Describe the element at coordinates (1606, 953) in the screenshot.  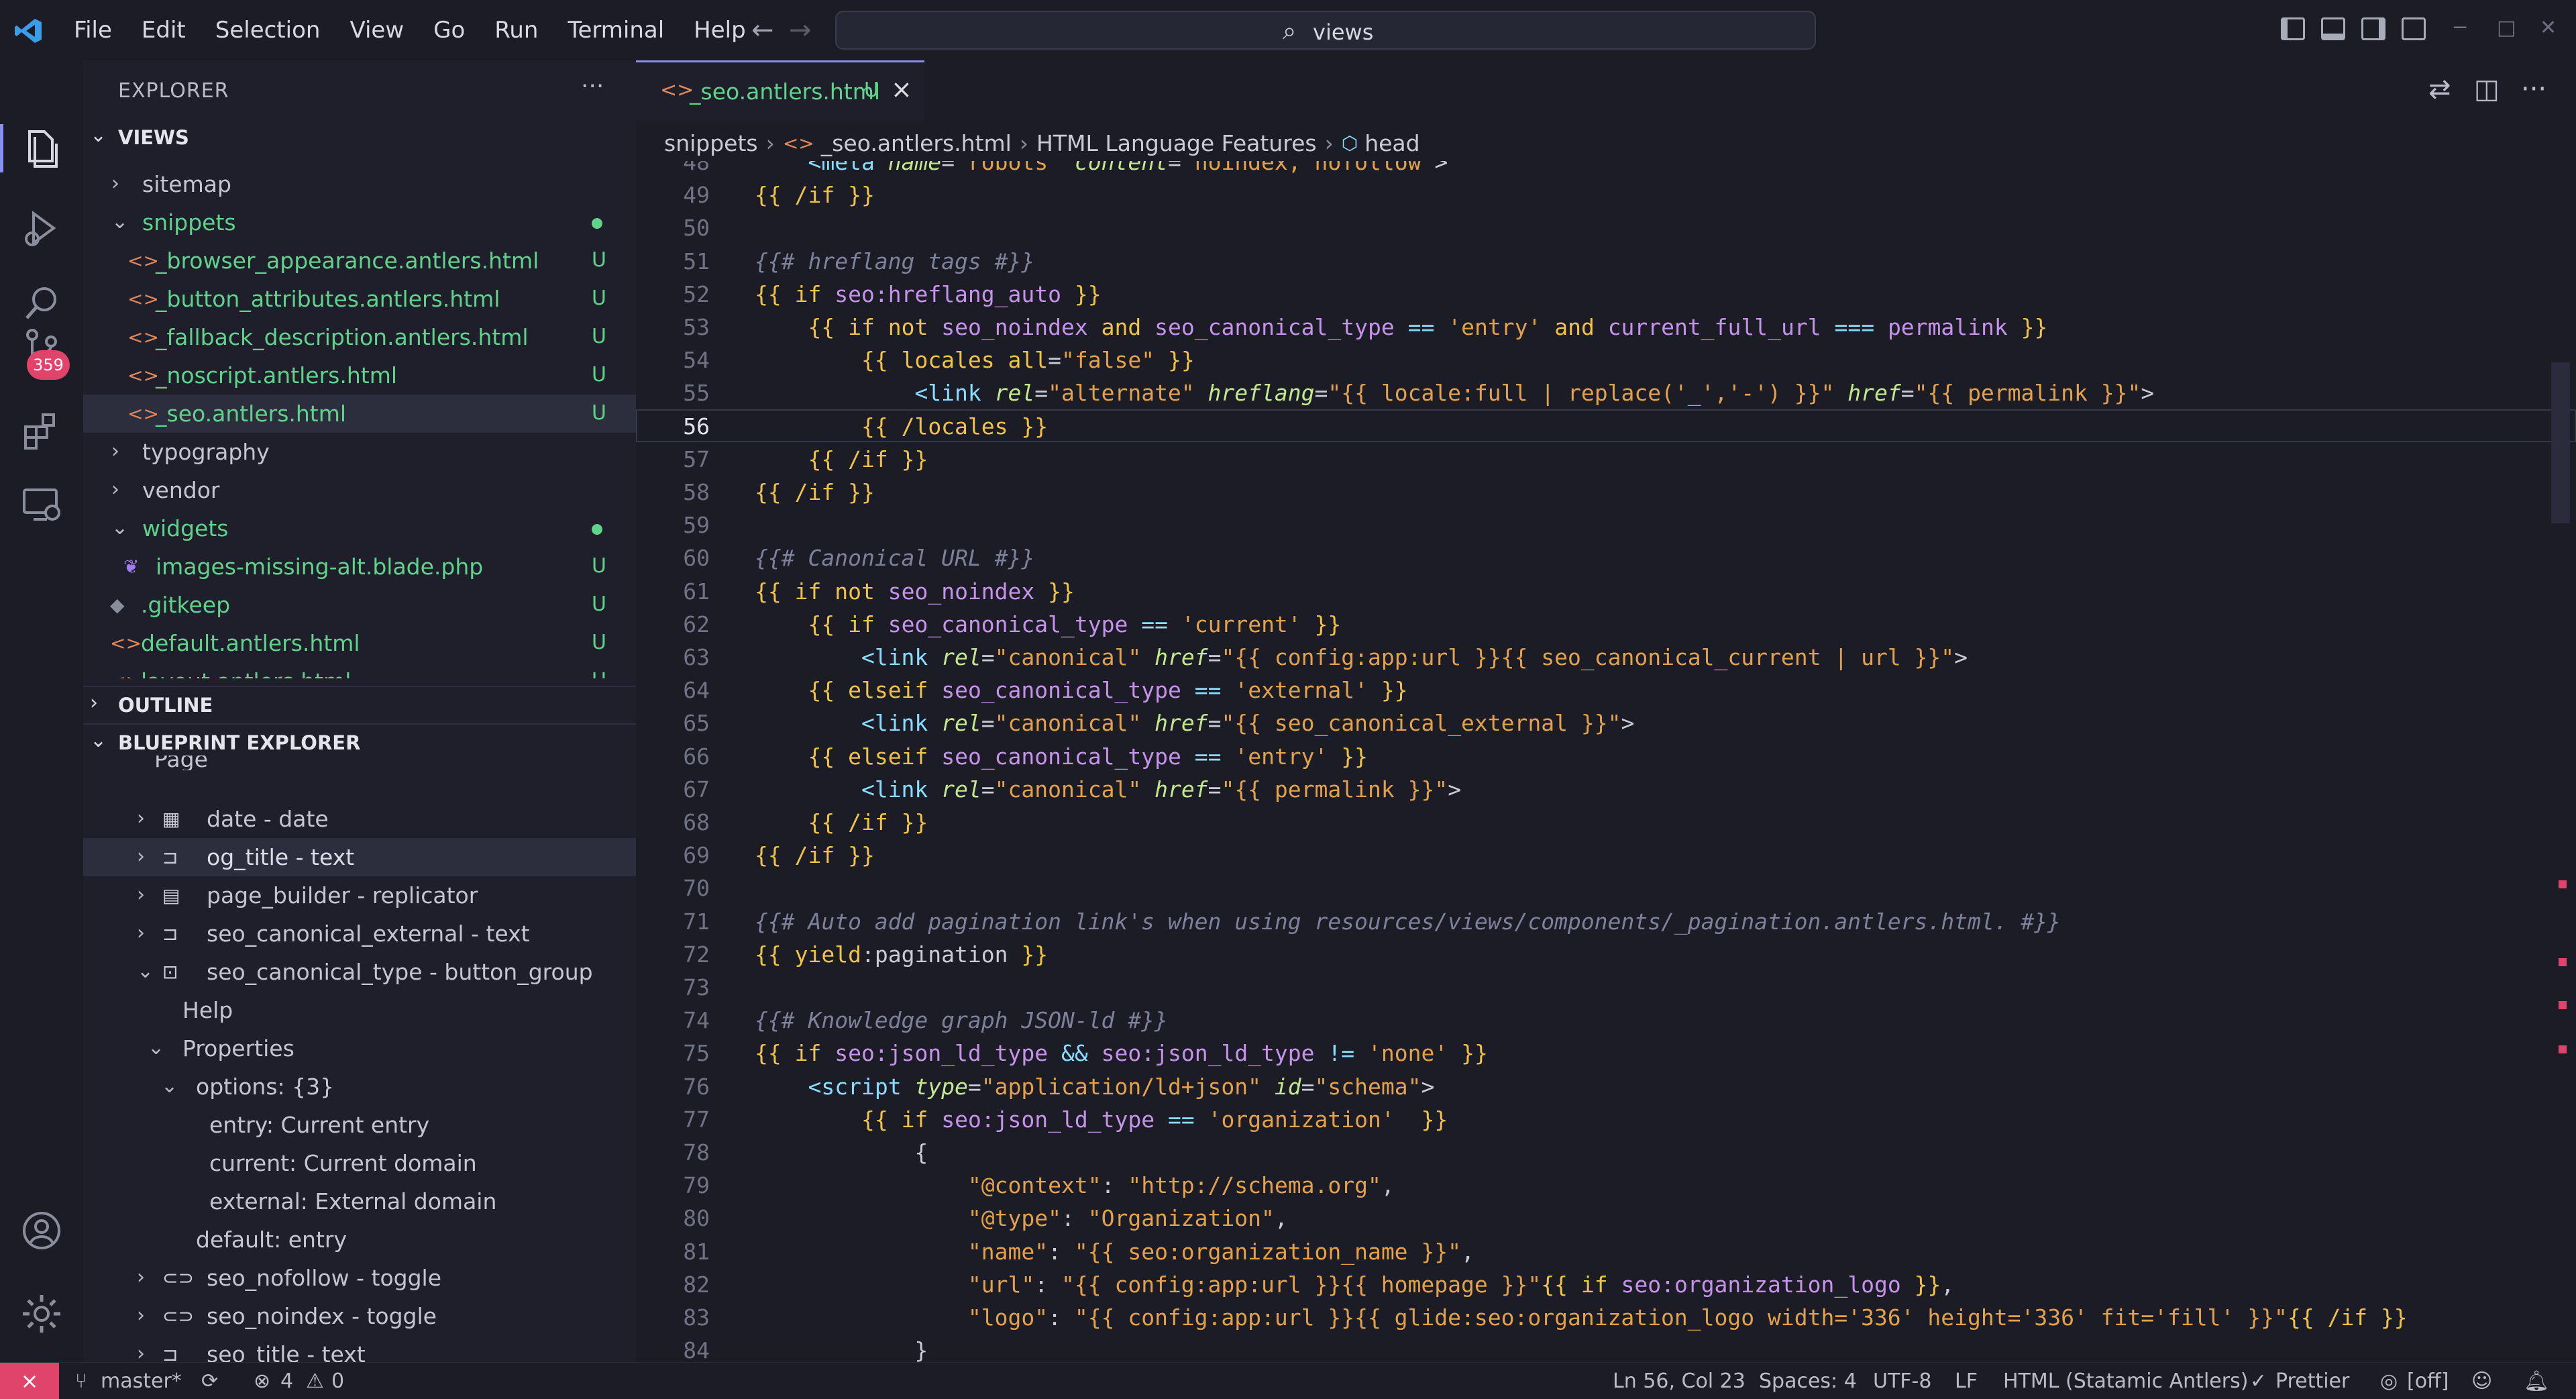
I see `code-line: 72 {{ yield:pagination }}` at that location.